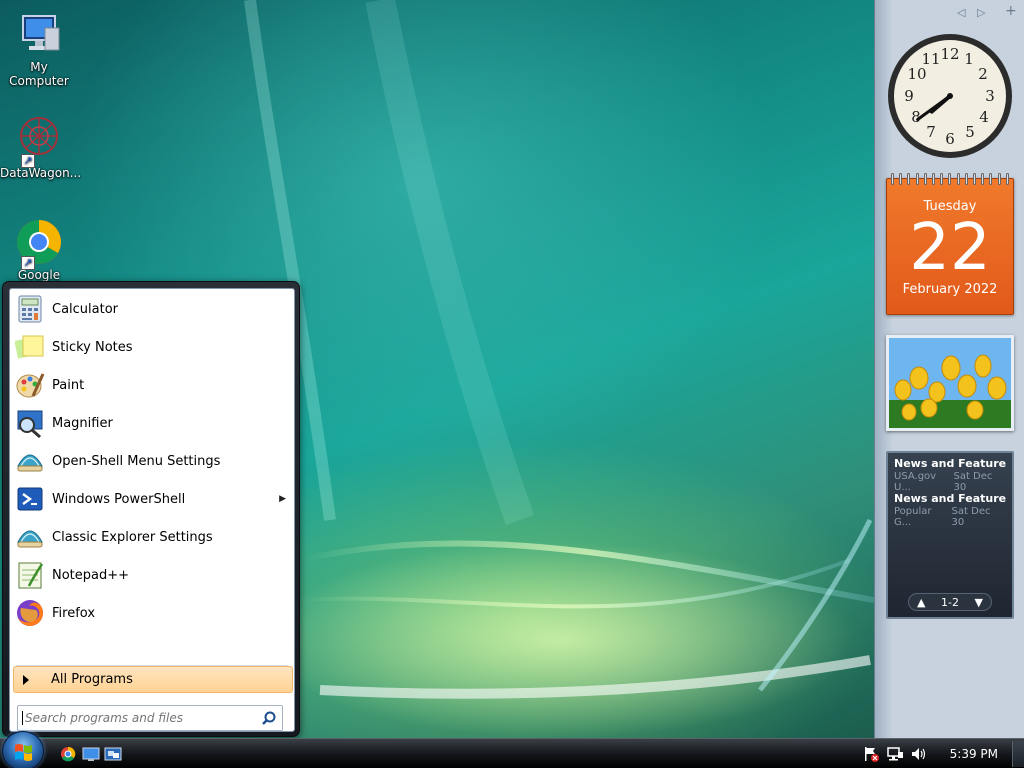 This screenshot has height=768, width=1024. I want to click on feed-pager: ▲ 1-2 ▼, so click(950, 602).